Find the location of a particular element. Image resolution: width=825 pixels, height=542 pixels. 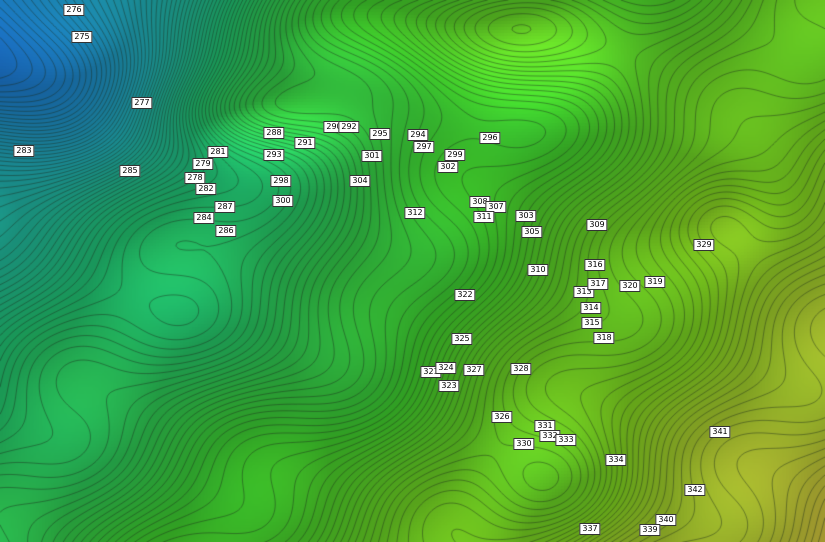

elevation-label: 310 is located at coordinates (538, 270).